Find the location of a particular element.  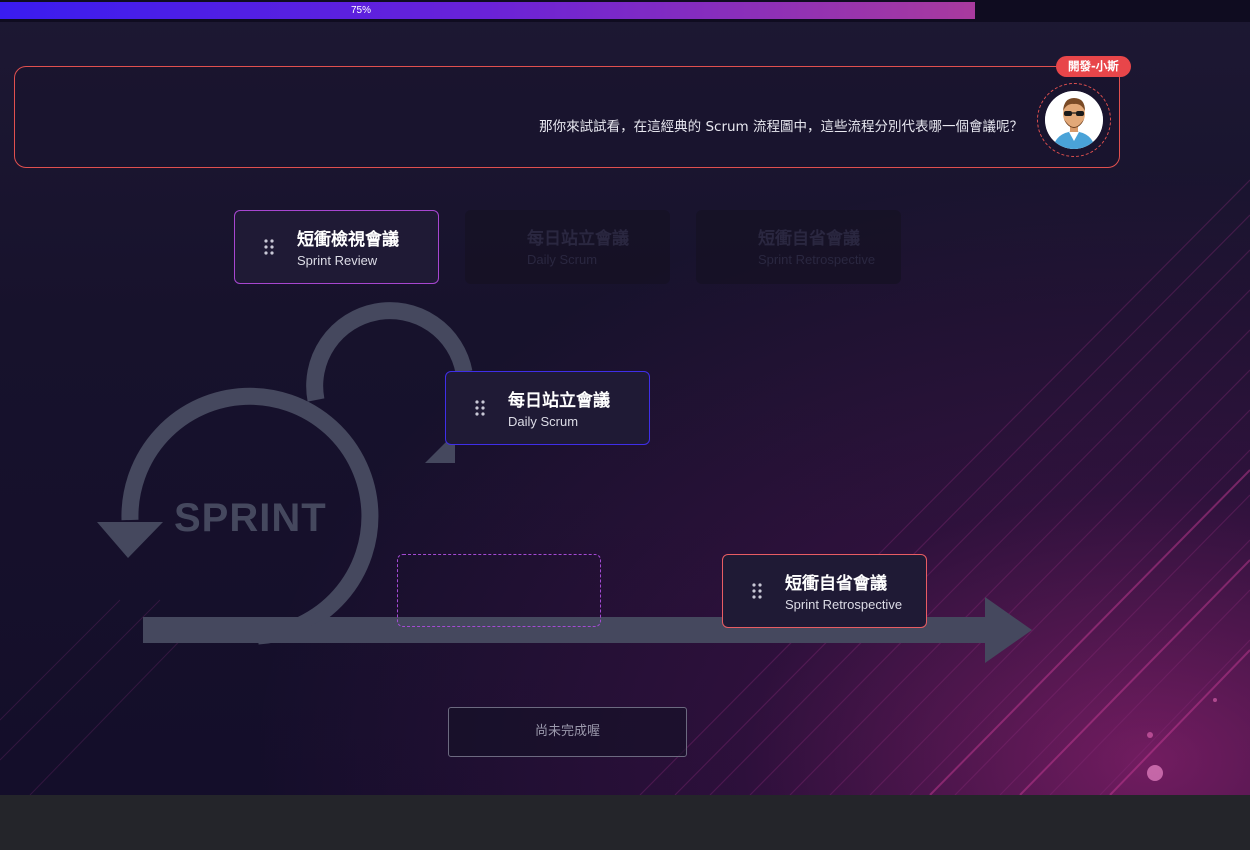

card-sprint-review: 短衝檢視會議 Sprint Review is located at coordinates (336, 247).